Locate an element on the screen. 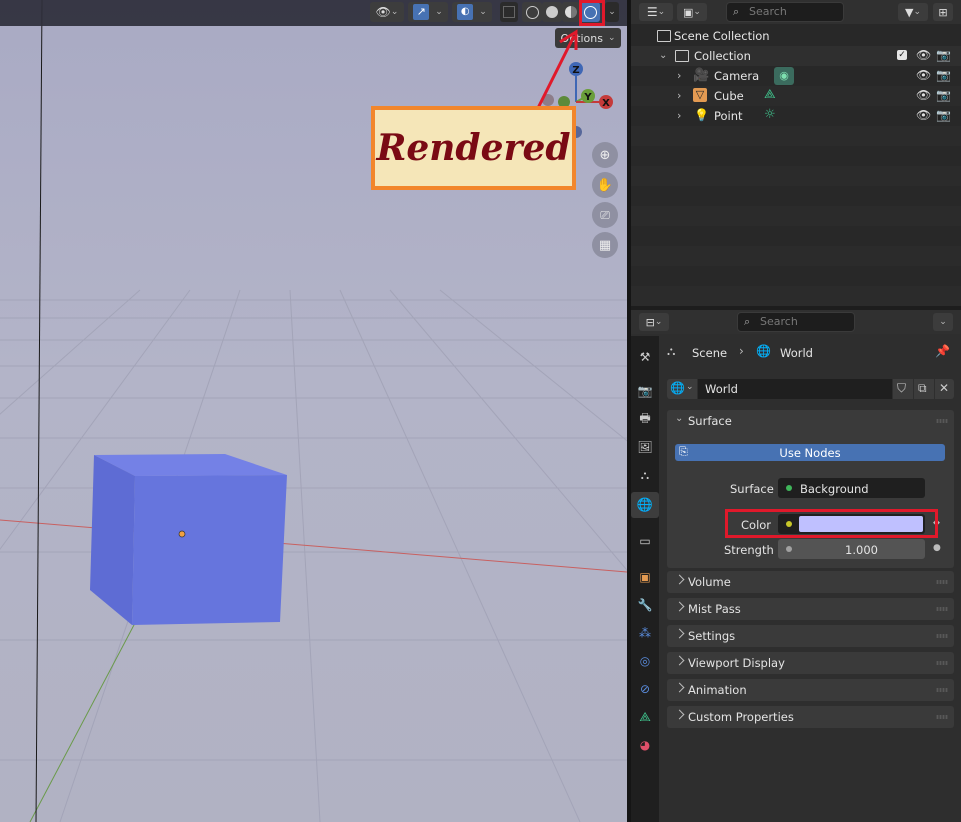 This screenshot has width=961, height=822. tab-tool: ⚒ is located at coordinates (645, 357).